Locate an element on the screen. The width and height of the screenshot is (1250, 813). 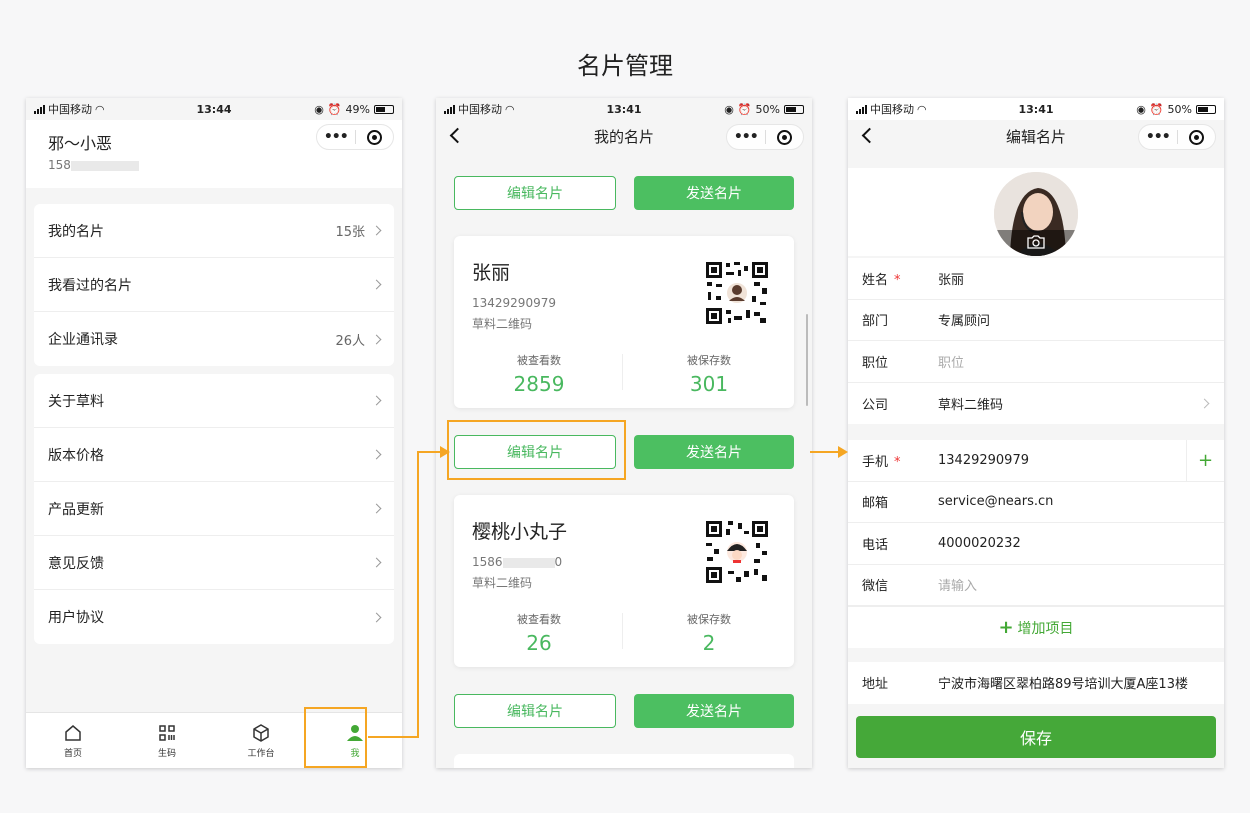
menu-item-viewed-cards: 我看过的名片 is located at coordinates (214, 285).